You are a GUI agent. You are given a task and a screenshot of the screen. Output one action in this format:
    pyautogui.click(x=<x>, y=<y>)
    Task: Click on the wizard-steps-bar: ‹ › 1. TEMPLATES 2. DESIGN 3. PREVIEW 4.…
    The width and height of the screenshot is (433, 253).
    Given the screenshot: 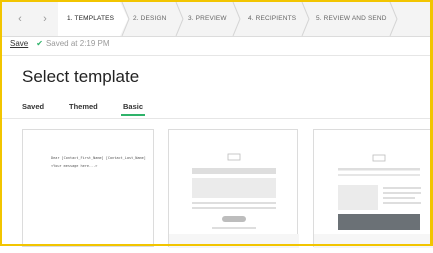 What is the action you would take?
    pyautogui.click(x=216, y=19)
    